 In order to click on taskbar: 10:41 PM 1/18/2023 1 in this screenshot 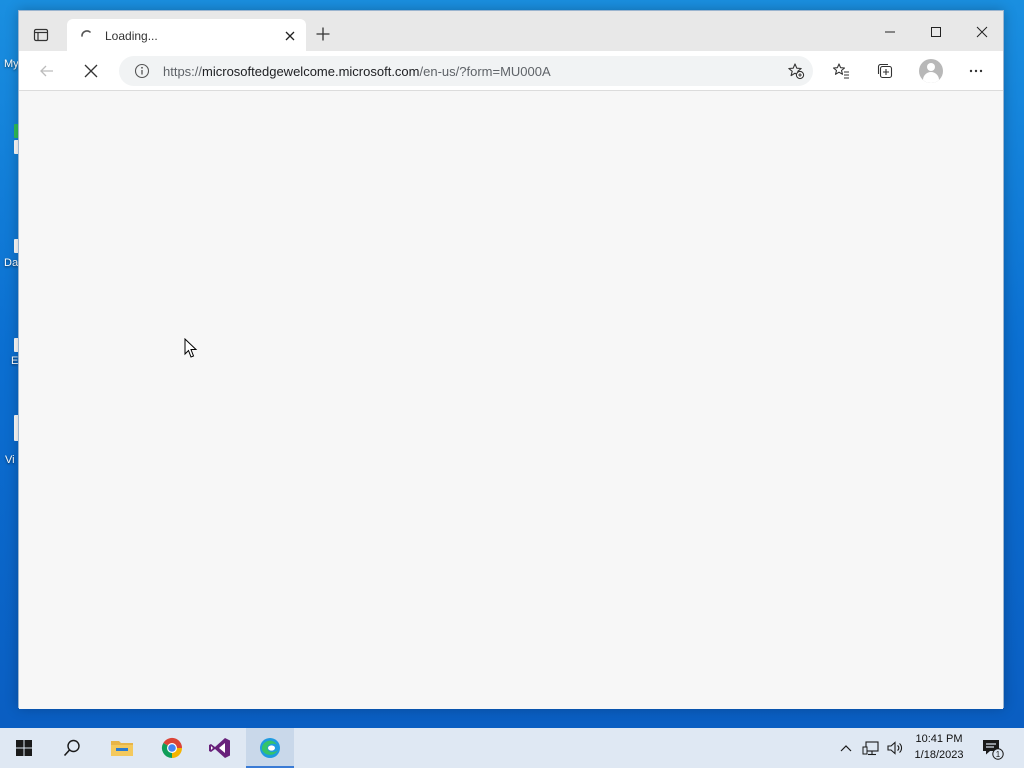, I will do `click(512, 748)`.